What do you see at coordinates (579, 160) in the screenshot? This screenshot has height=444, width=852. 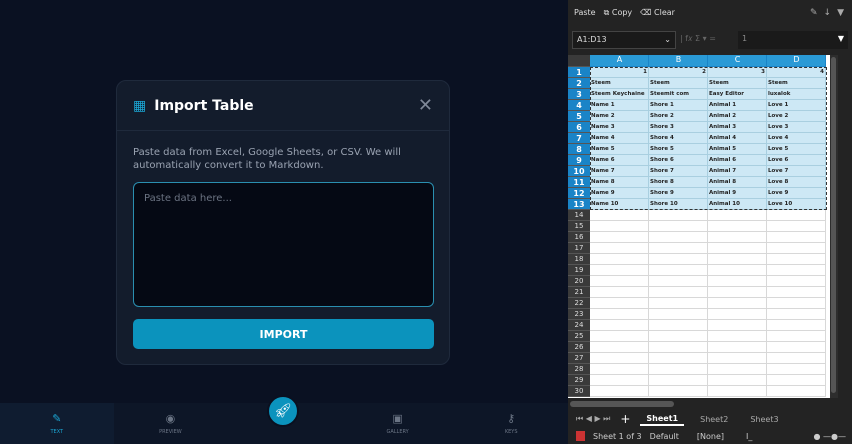 I see `row-header: 9` at bounding box center [579, 160].